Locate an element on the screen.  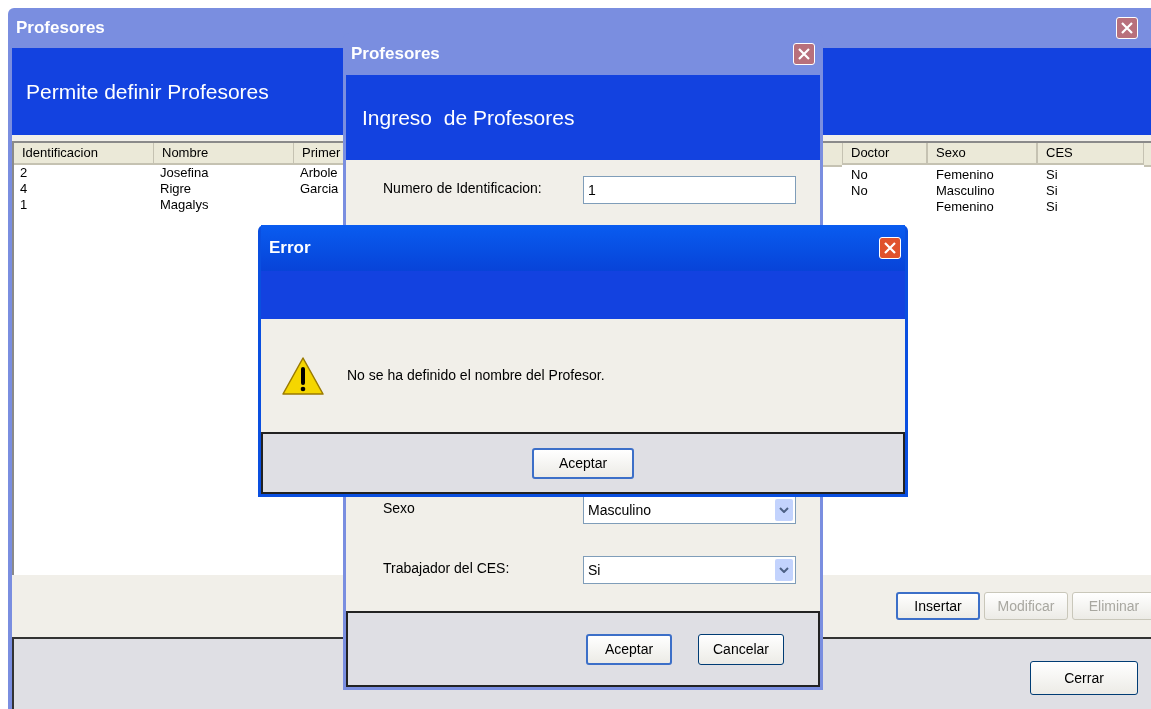
field-label: Sexo is located at coordinates (399, 508).